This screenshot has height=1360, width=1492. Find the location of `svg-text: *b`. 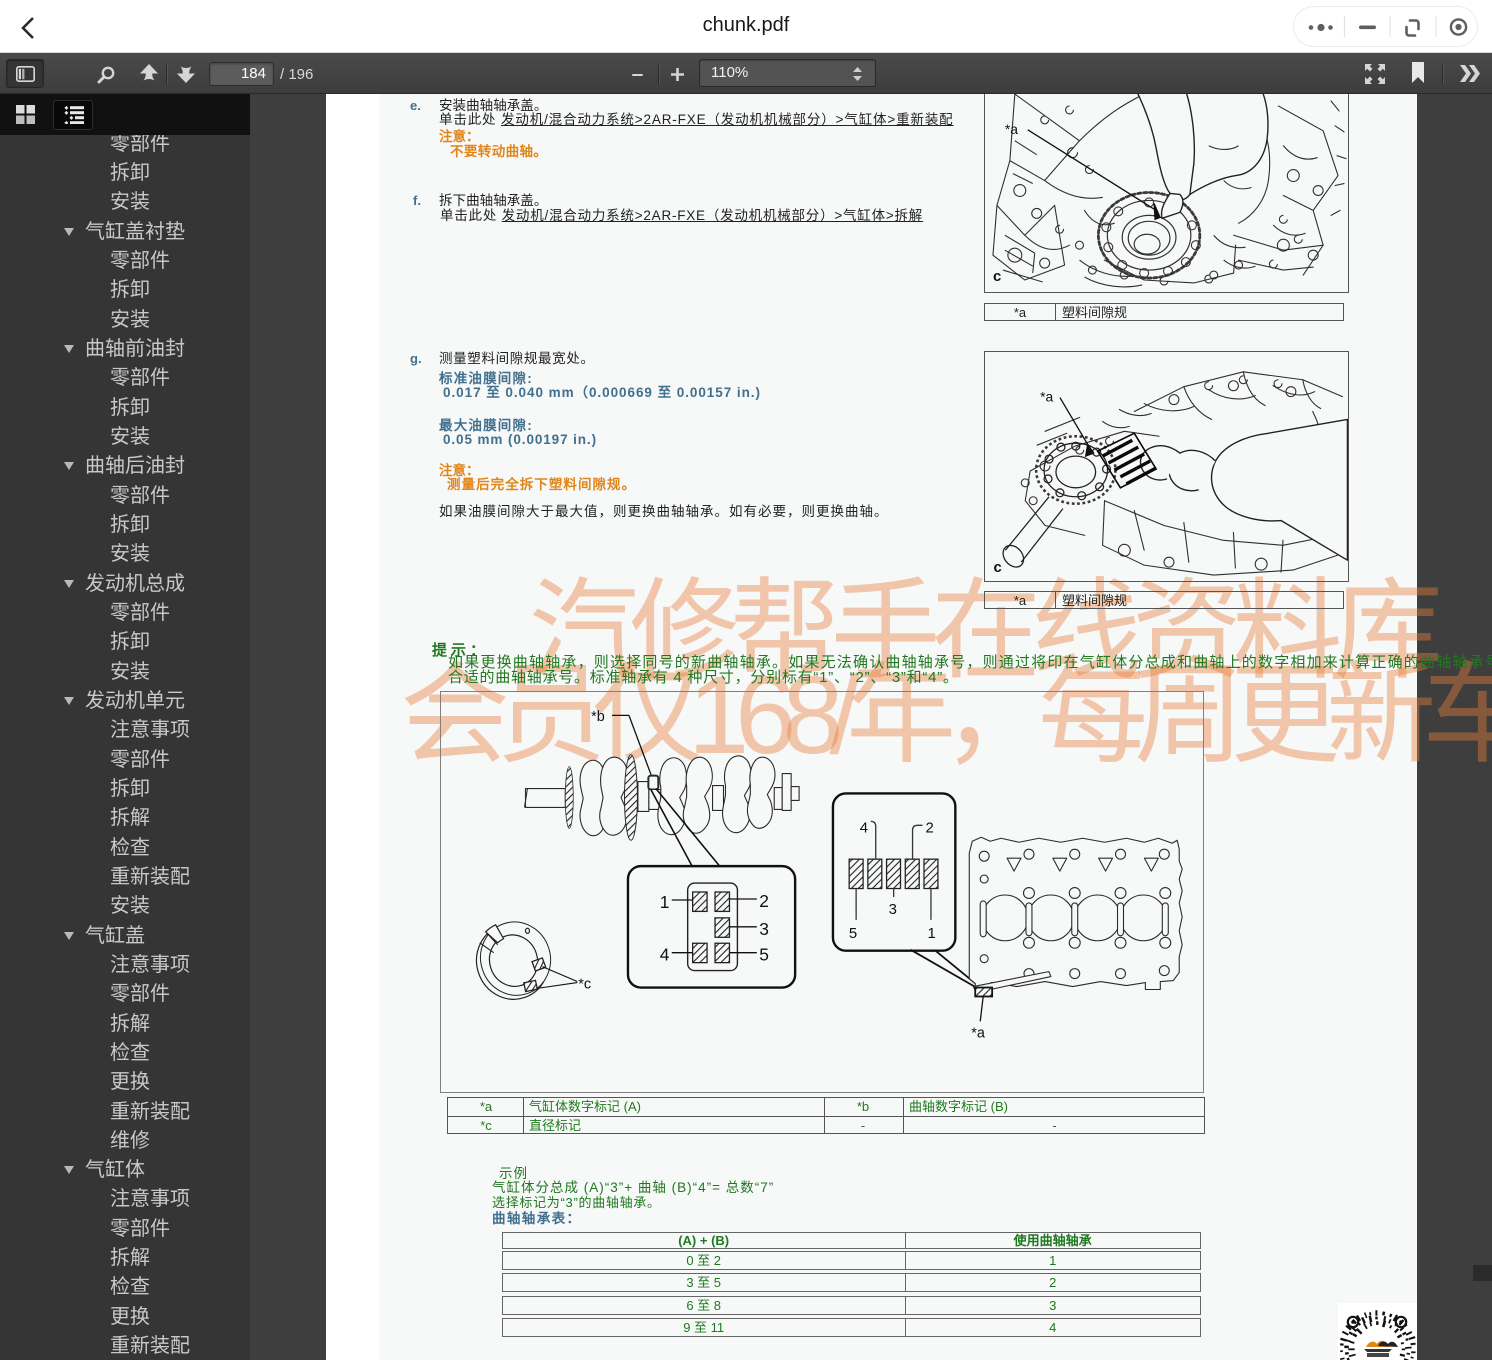

svg-text: *b is located at coordinates (598, 717).